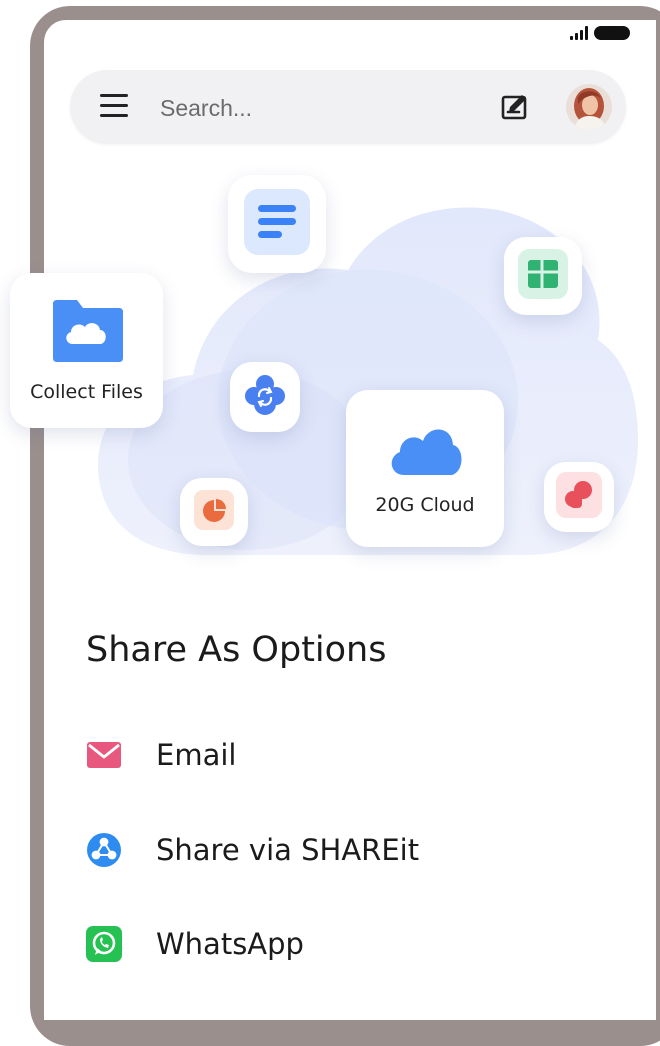  I want to click on email-icon, so click(104, 755).